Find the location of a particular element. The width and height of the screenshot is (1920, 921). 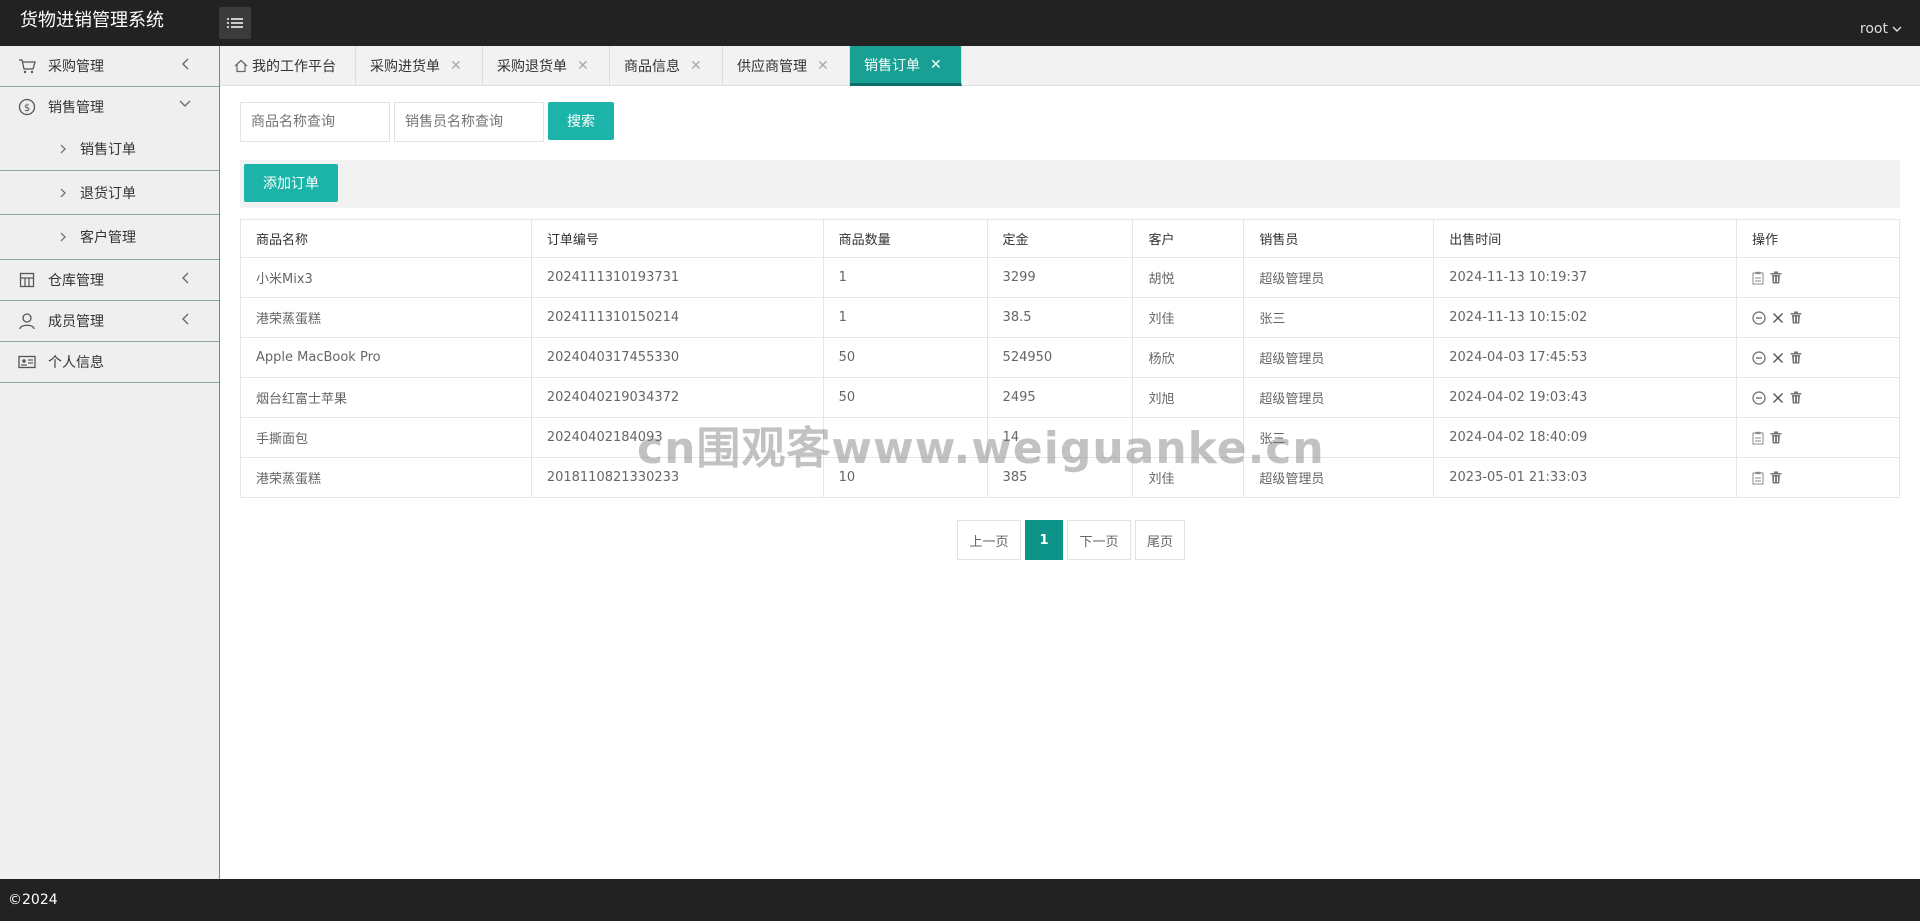

sidebar-subitem-label: 销售订单 is located at coordinates (108, 149).